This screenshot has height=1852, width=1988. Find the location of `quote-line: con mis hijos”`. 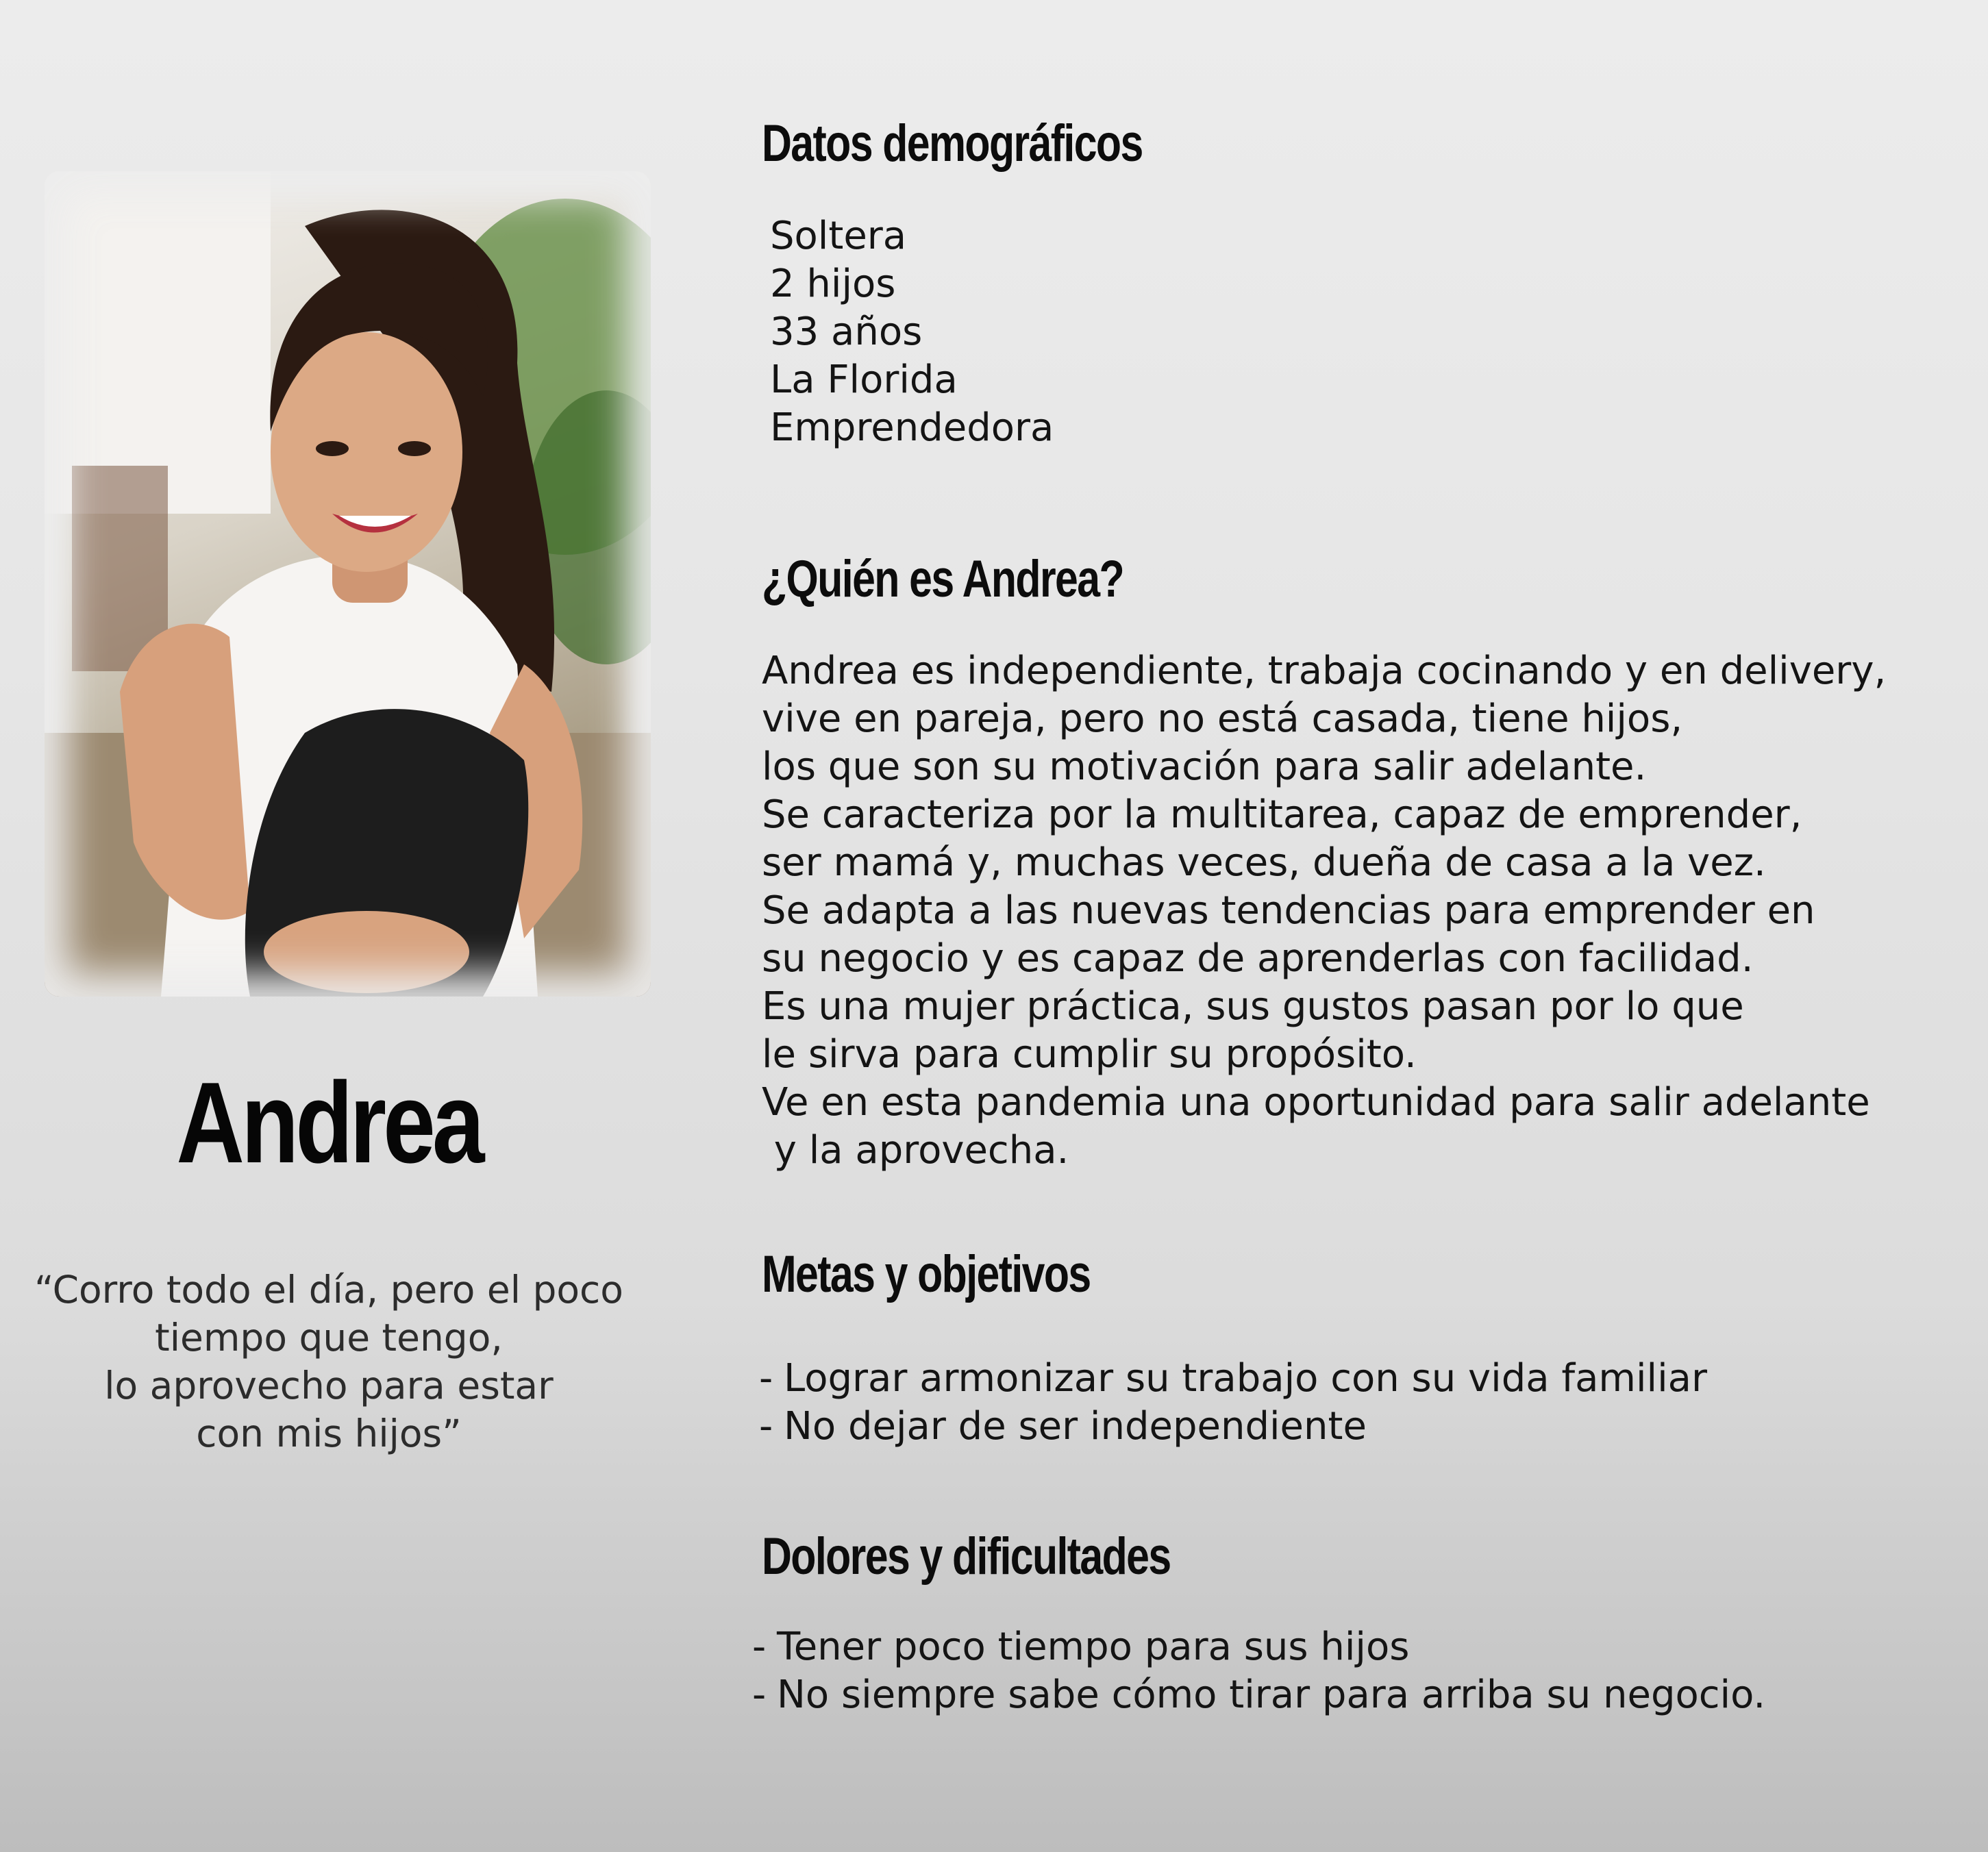

quote-line: con mis hijos” is located at coordinates (329, 1433).